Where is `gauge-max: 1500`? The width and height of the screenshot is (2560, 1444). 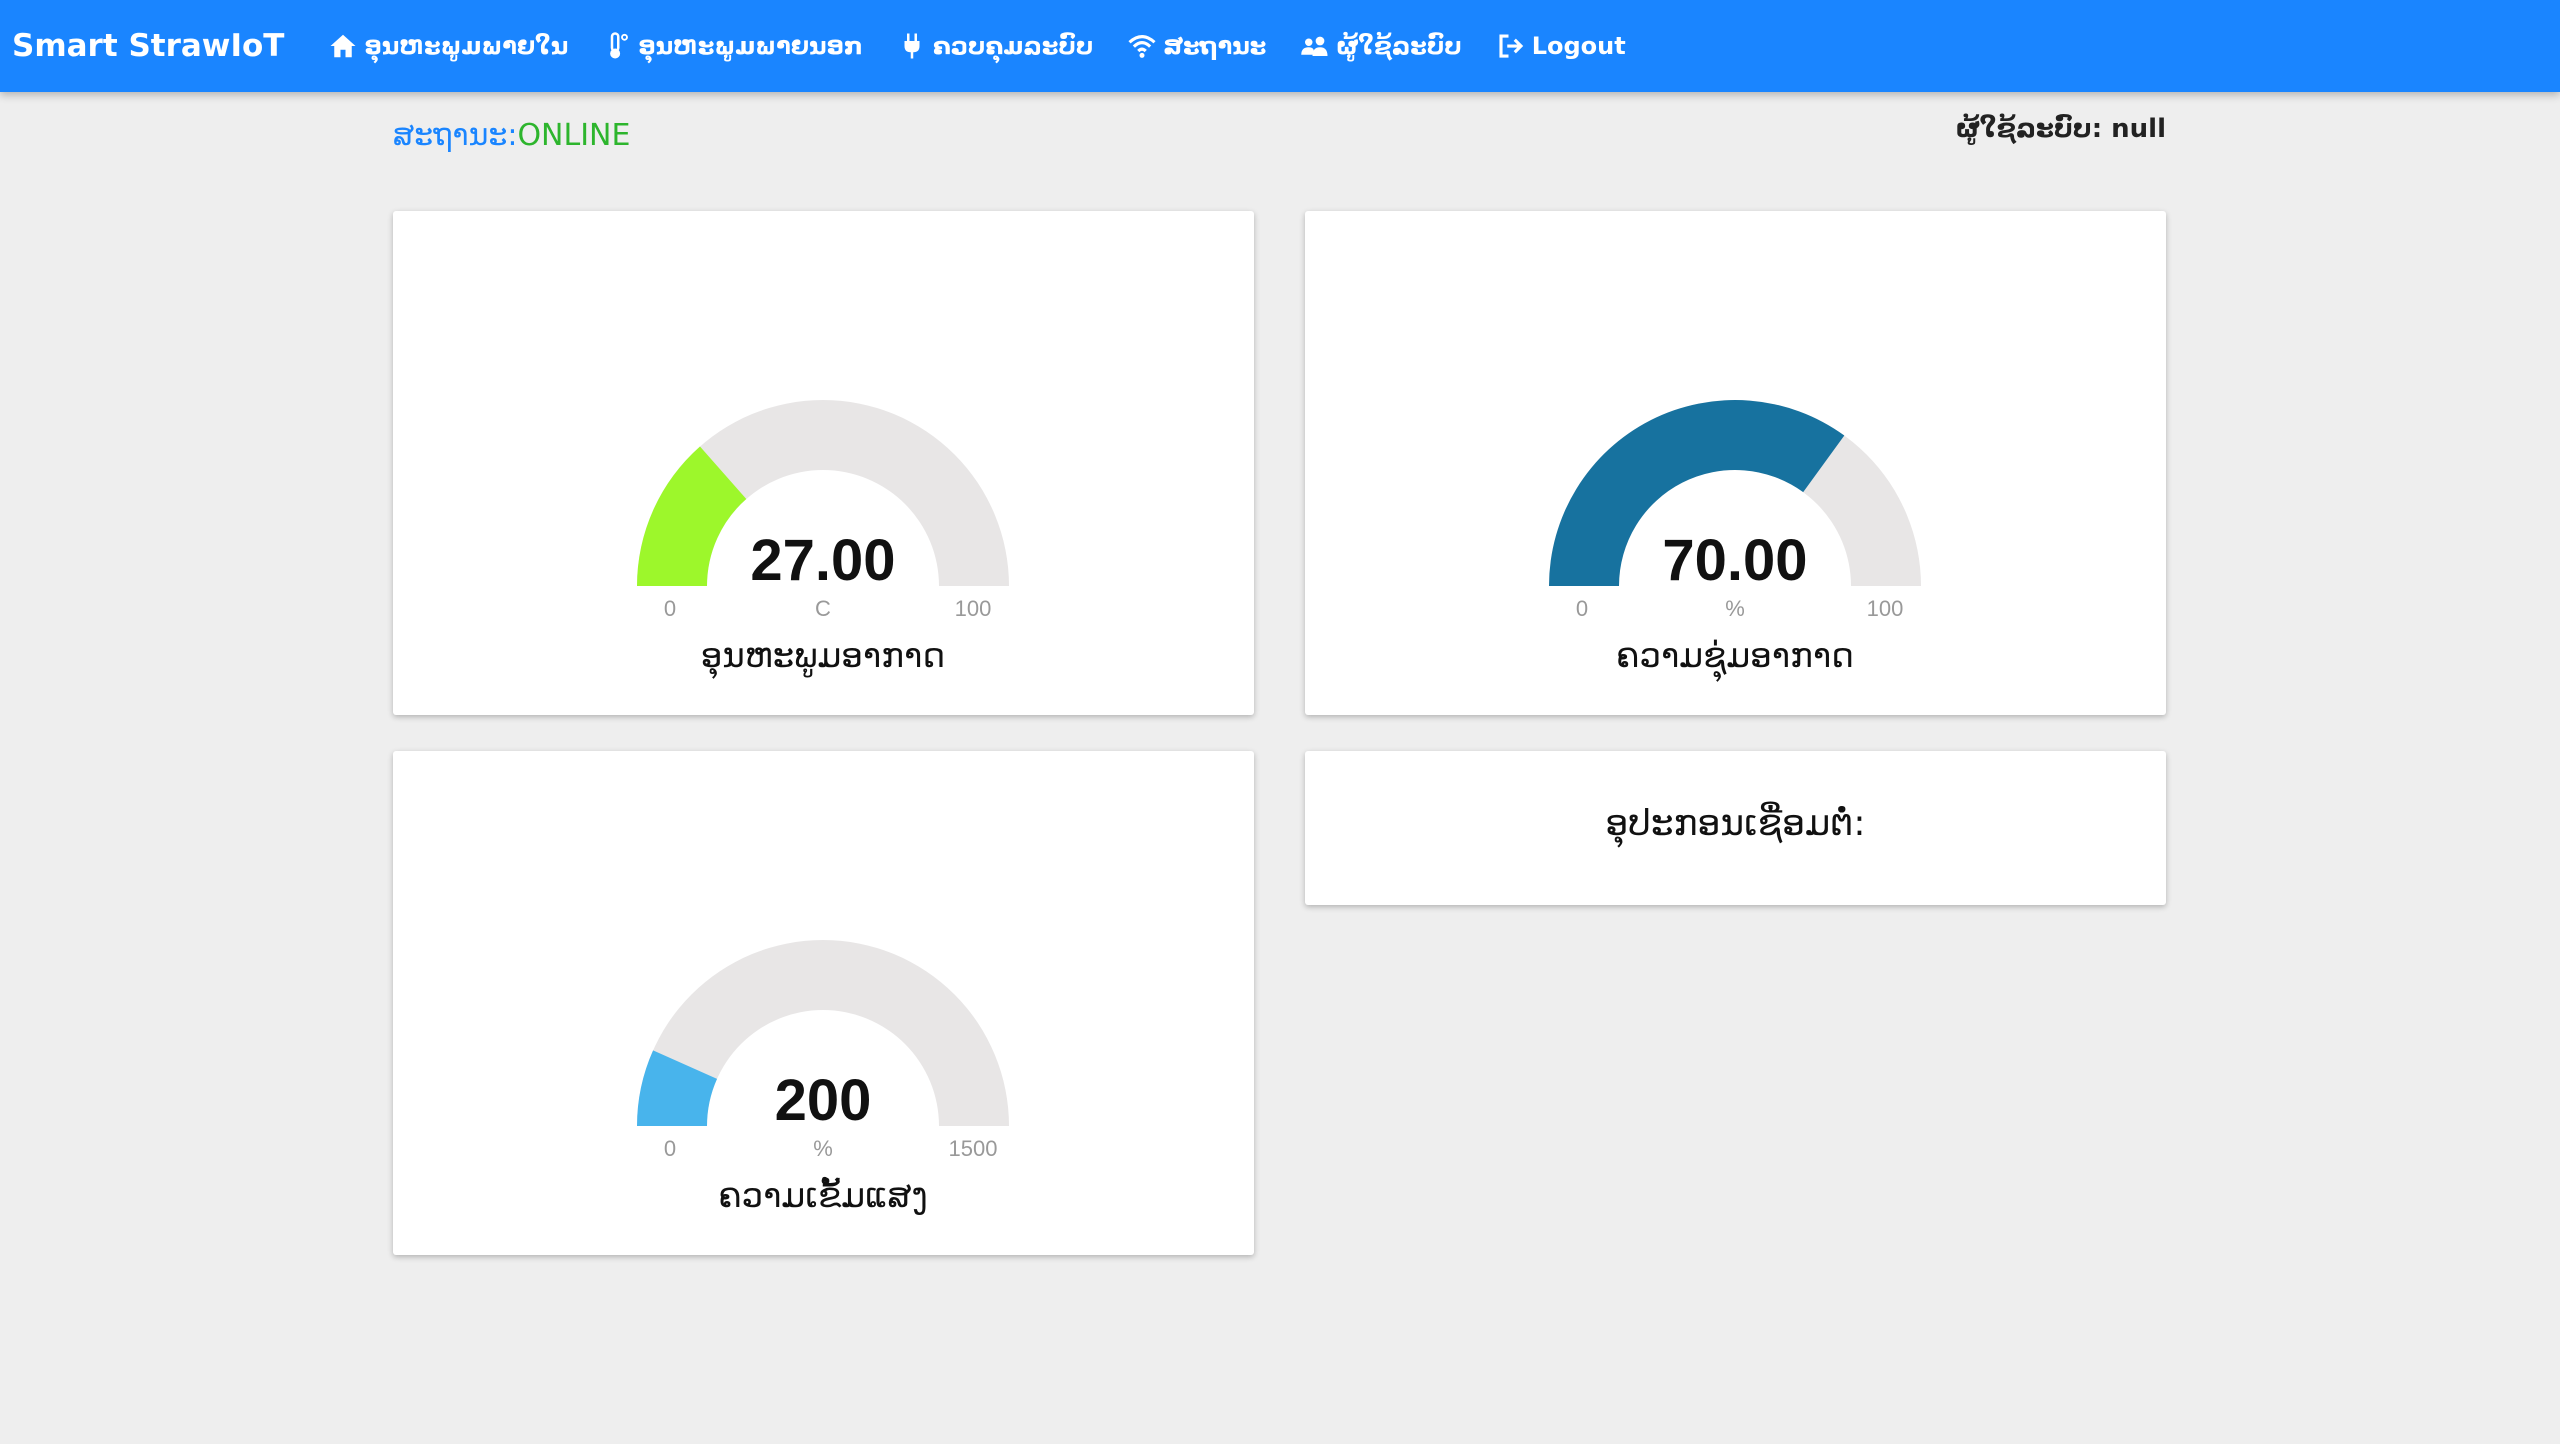
gauge-max: 1500 is located at coordinates (973, 1148).